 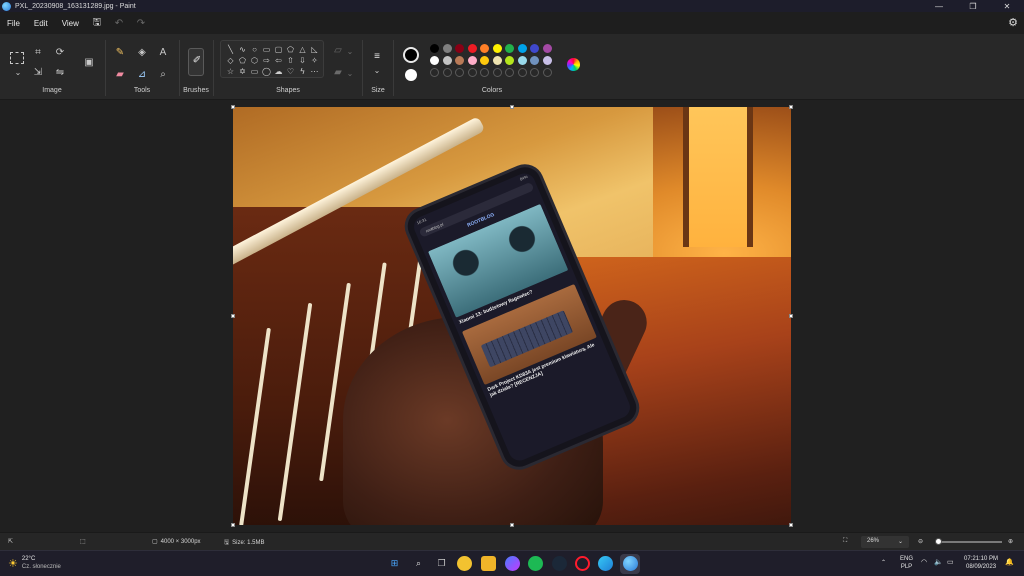 What do you see at coordinates (791, 525) in the screenshot?
I see `resize-handle-br` at bounding box center [791, 525].